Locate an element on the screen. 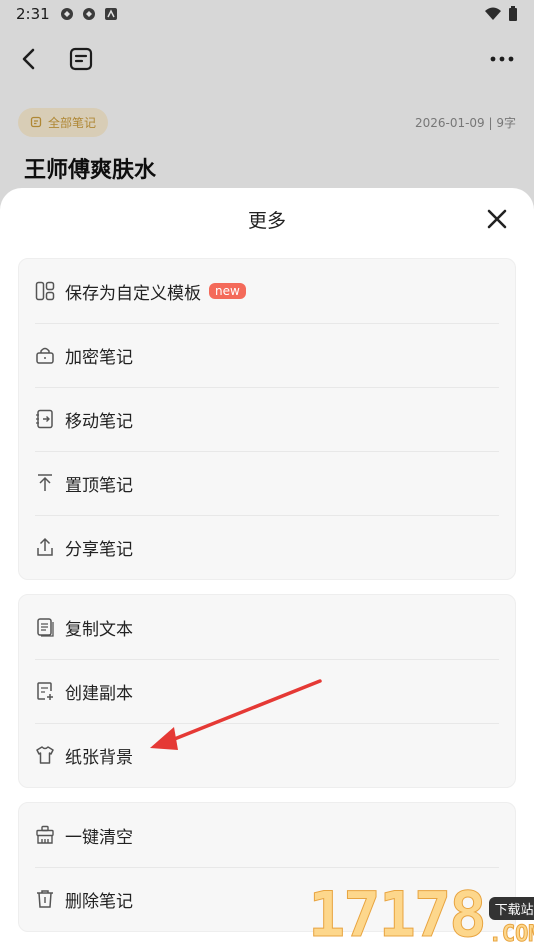 The height and width of the screenshot is (948, 534). menu-item-label: 加密笔记 is located at coordinates (99, 357).